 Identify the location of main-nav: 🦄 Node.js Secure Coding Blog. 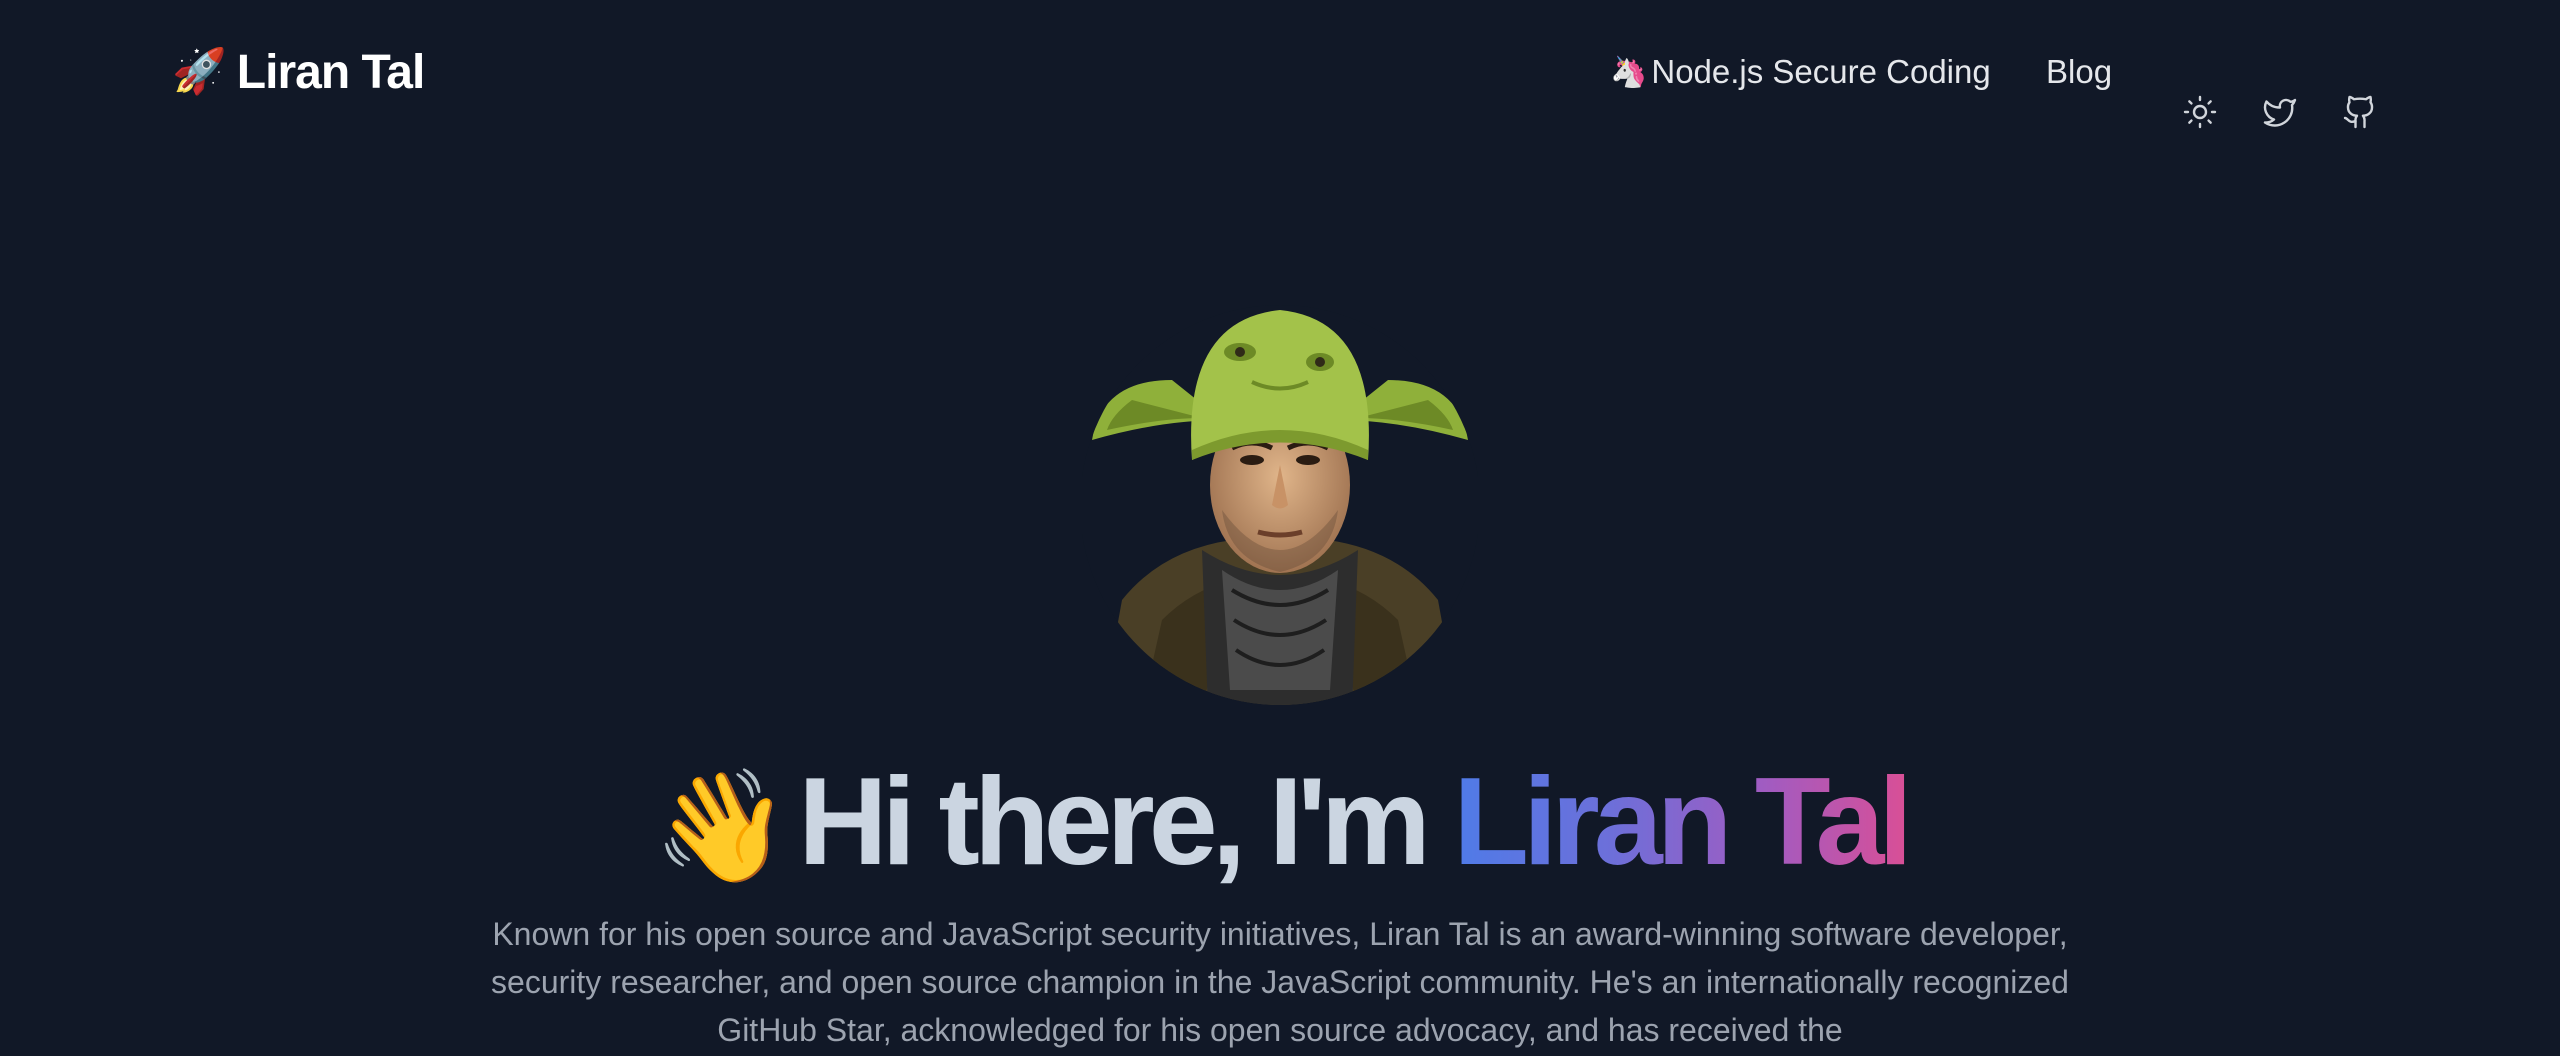
(1280, 84).